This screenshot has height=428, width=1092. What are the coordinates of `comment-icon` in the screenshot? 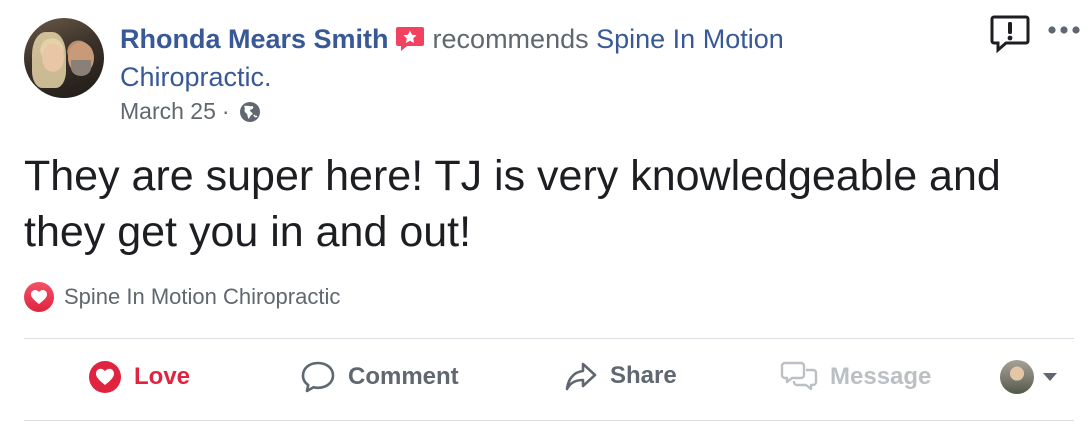 It's located at (318, 377).